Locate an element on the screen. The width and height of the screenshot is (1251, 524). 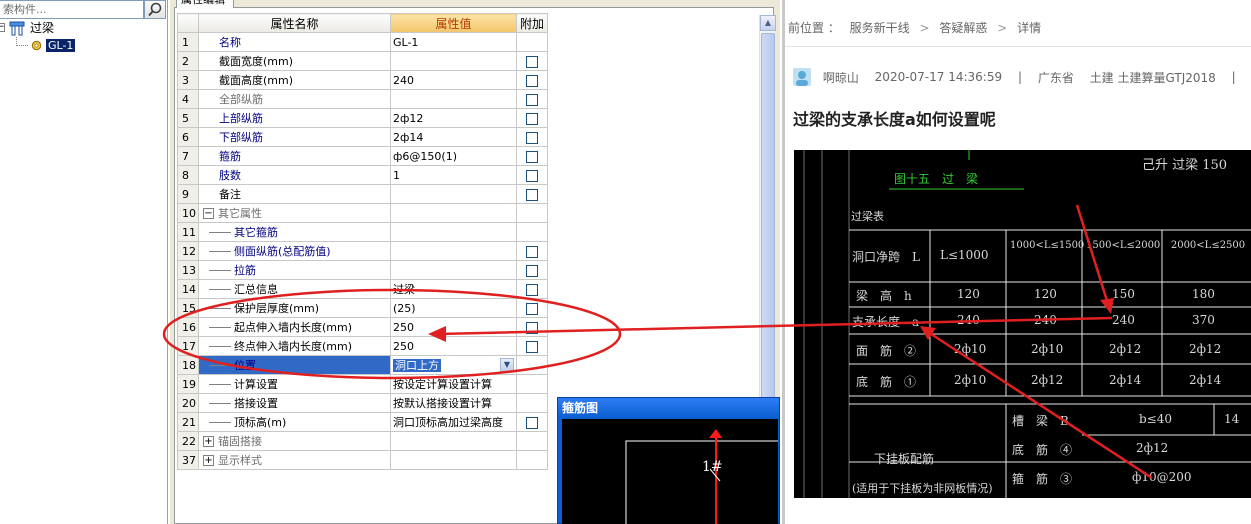
tree-node-lintel: − 过梁 is located at coordinates (84, 33).